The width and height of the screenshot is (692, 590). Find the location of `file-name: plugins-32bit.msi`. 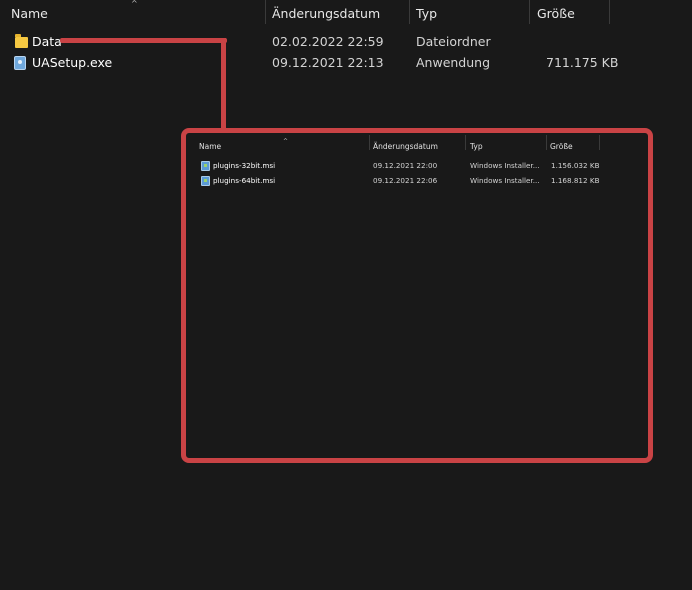

file-name: plugins-32bit.msi is located at coordinates (244, 165).